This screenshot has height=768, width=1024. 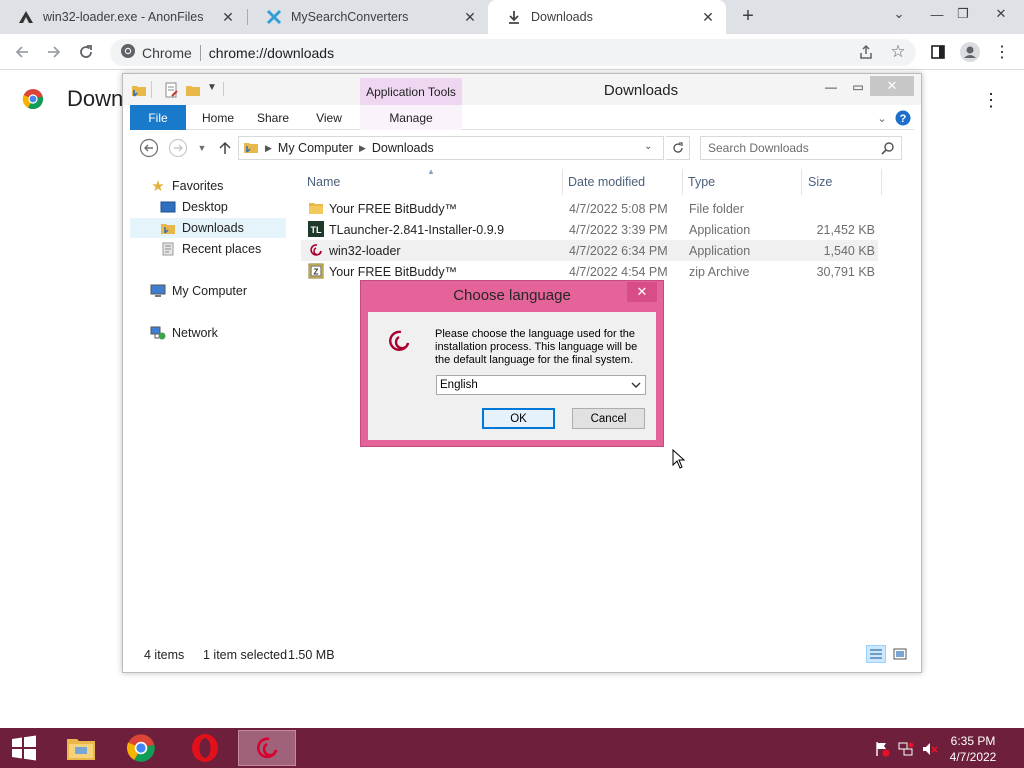 I want to click on file-explorer-taskbar-icon, so click(x=81, y=748).